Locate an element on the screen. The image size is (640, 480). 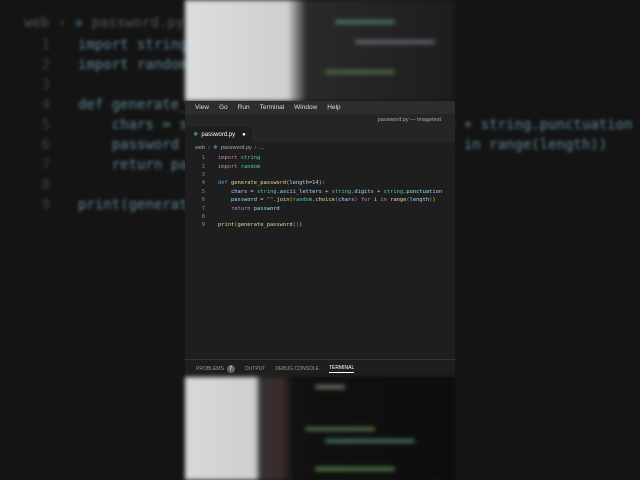
menu-item-window: Window is located at coordinates (305, 107).